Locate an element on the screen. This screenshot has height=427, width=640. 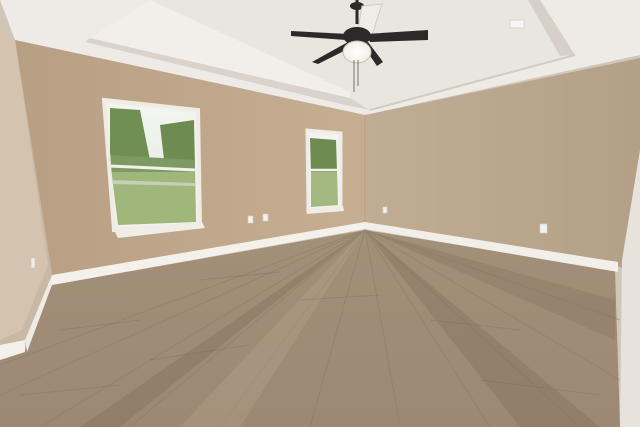
left-window is located at coordinates (153, 167).